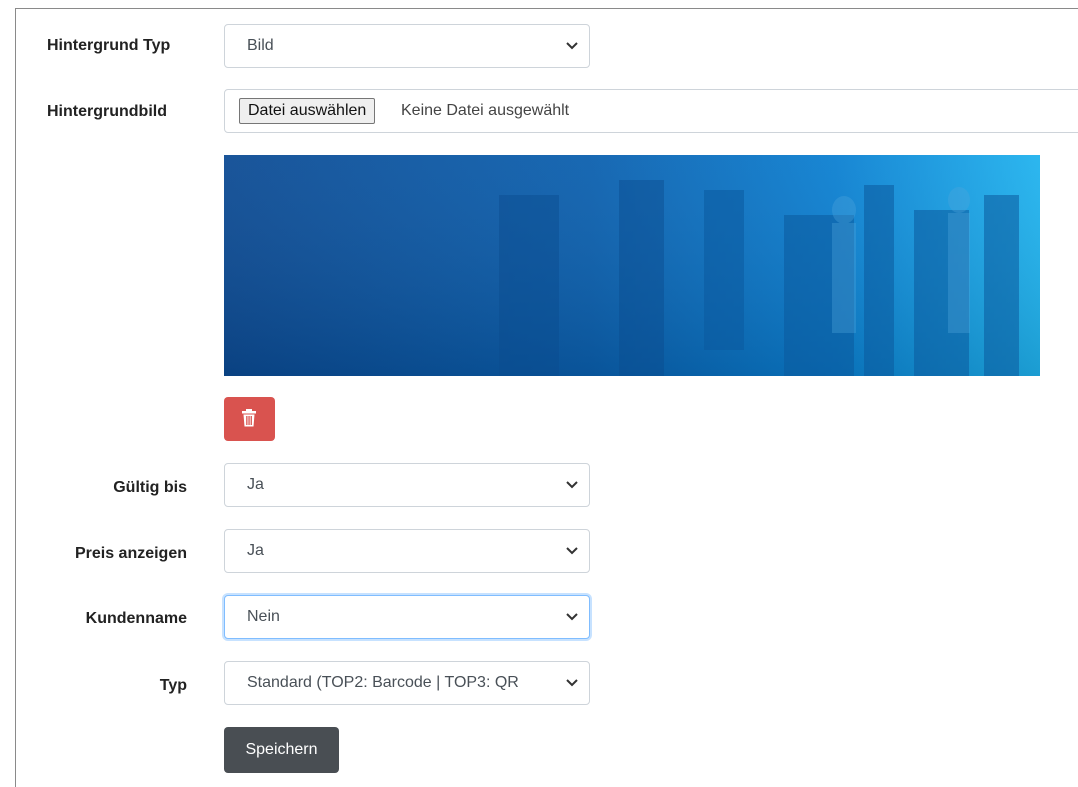  I want to click on choose-file-button: Datei auswählen, so click(307, 111).